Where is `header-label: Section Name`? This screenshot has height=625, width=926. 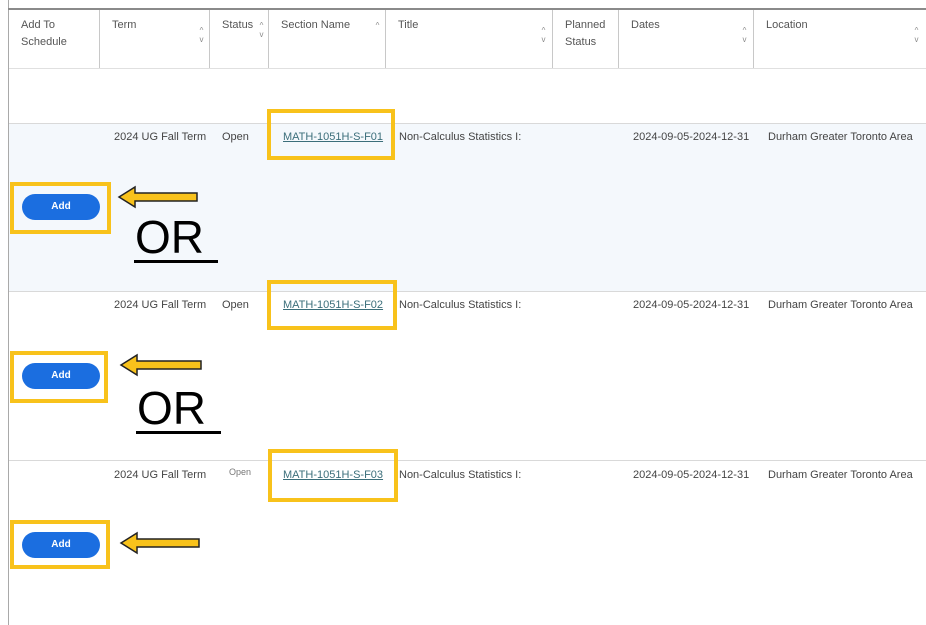
header-label: Section Name is located at coordinates (316, 25).